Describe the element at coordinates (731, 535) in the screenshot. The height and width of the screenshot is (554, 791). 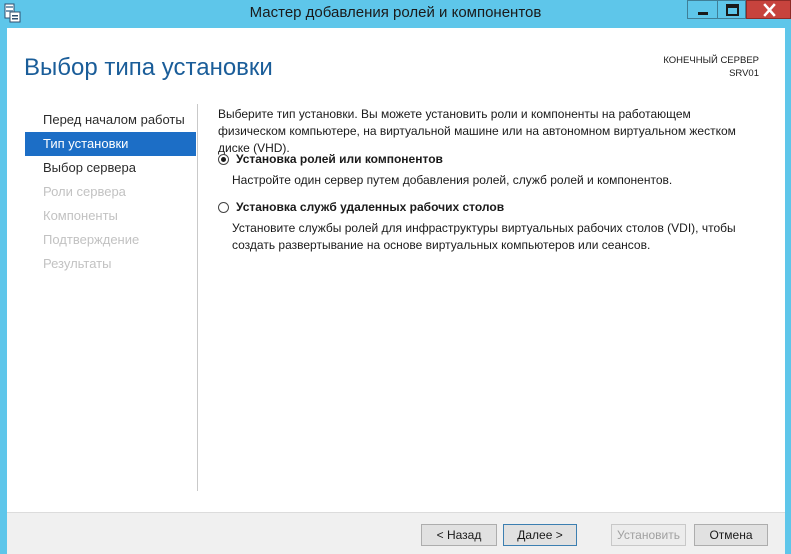
I see `cancel-button: Отмена` at that location.